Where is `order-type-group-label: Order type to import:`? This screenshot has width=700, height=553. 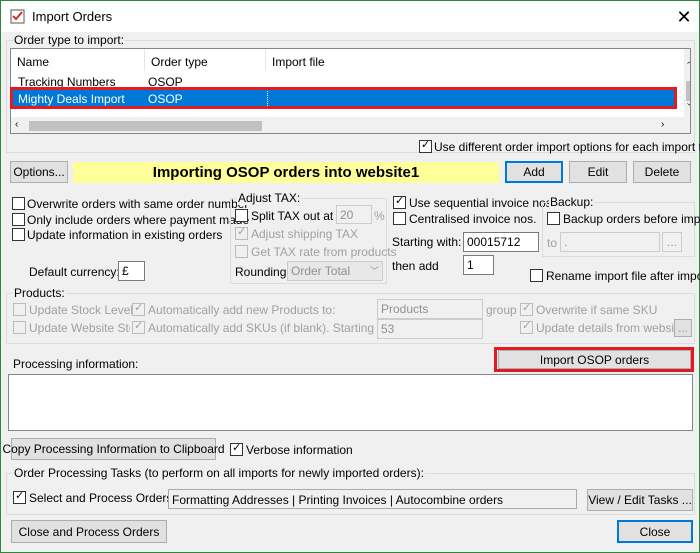
order-type-group-label: Order type to import: is located at coordinates (69, 40).